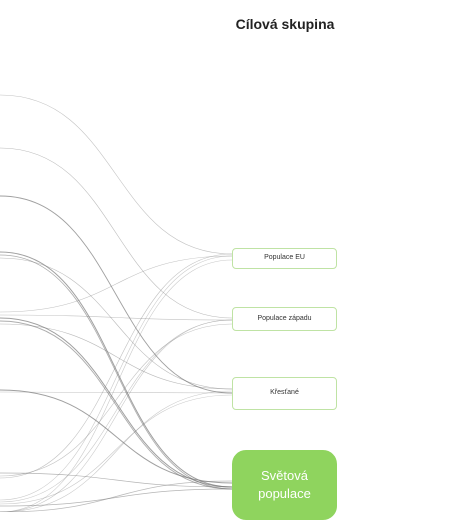 This screenshot has height=520, width=461. What do you see at coordinates (284, 319) in the screenshot?
I see `node-populace-zapadu: Populace západu` at bounding box center [284, 319].